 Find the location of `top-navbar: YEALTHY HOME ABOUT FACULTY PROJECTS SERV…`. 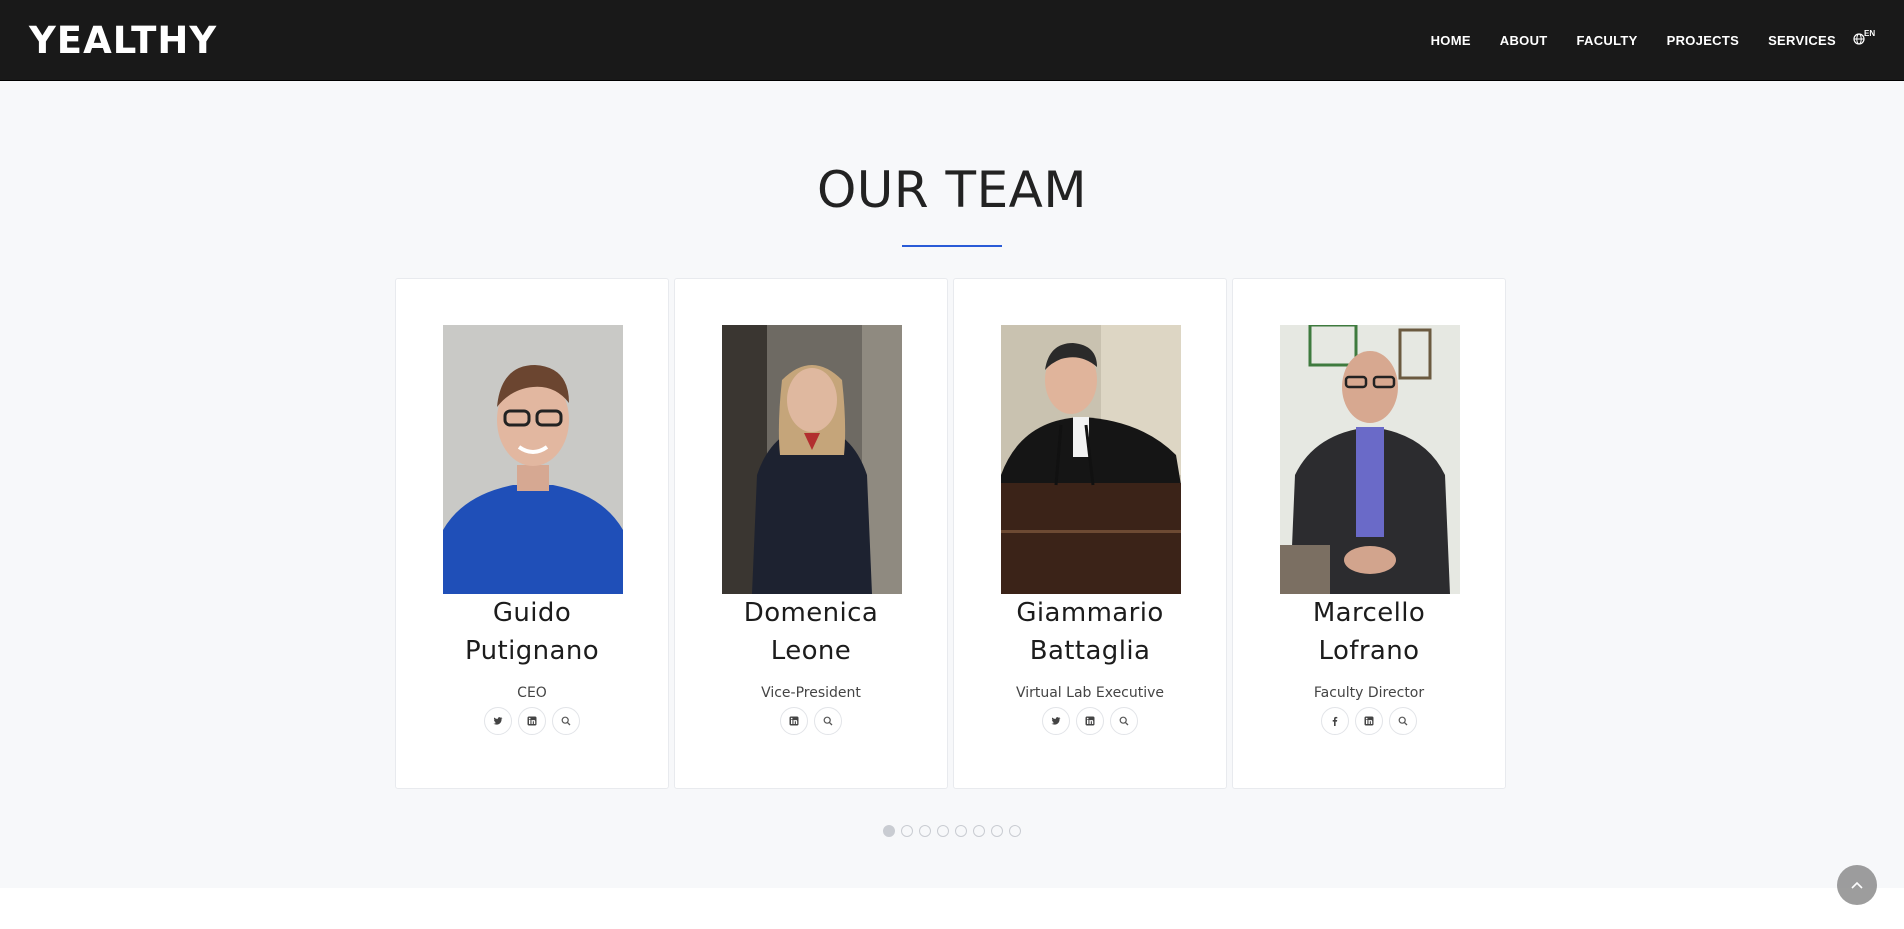

top-navbar: YEALTHY HOME ABOUT FACULTY PROJECTS SERV… is located at coordinates (952, 40).